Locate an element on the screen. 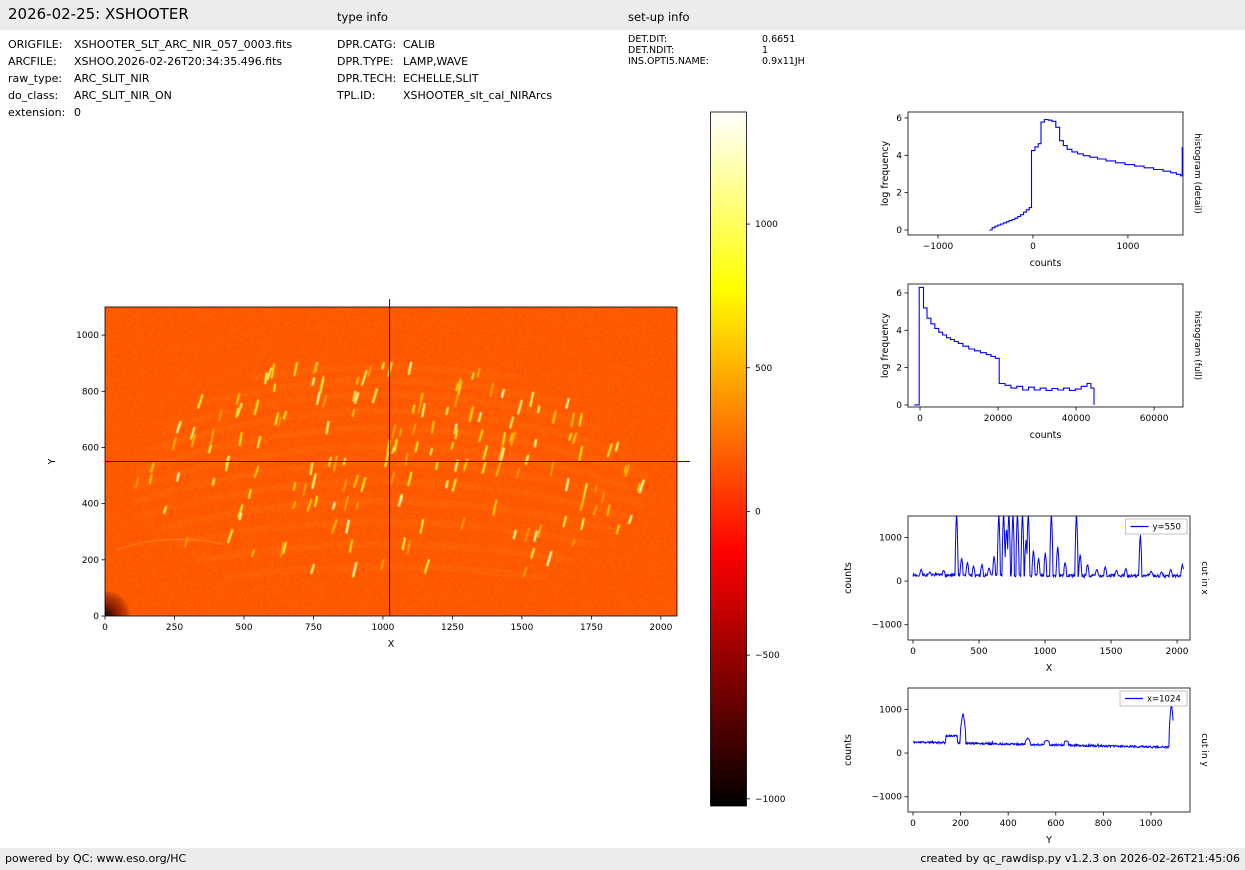  svg-text: 60000 is located at coordinates (1154, 419).